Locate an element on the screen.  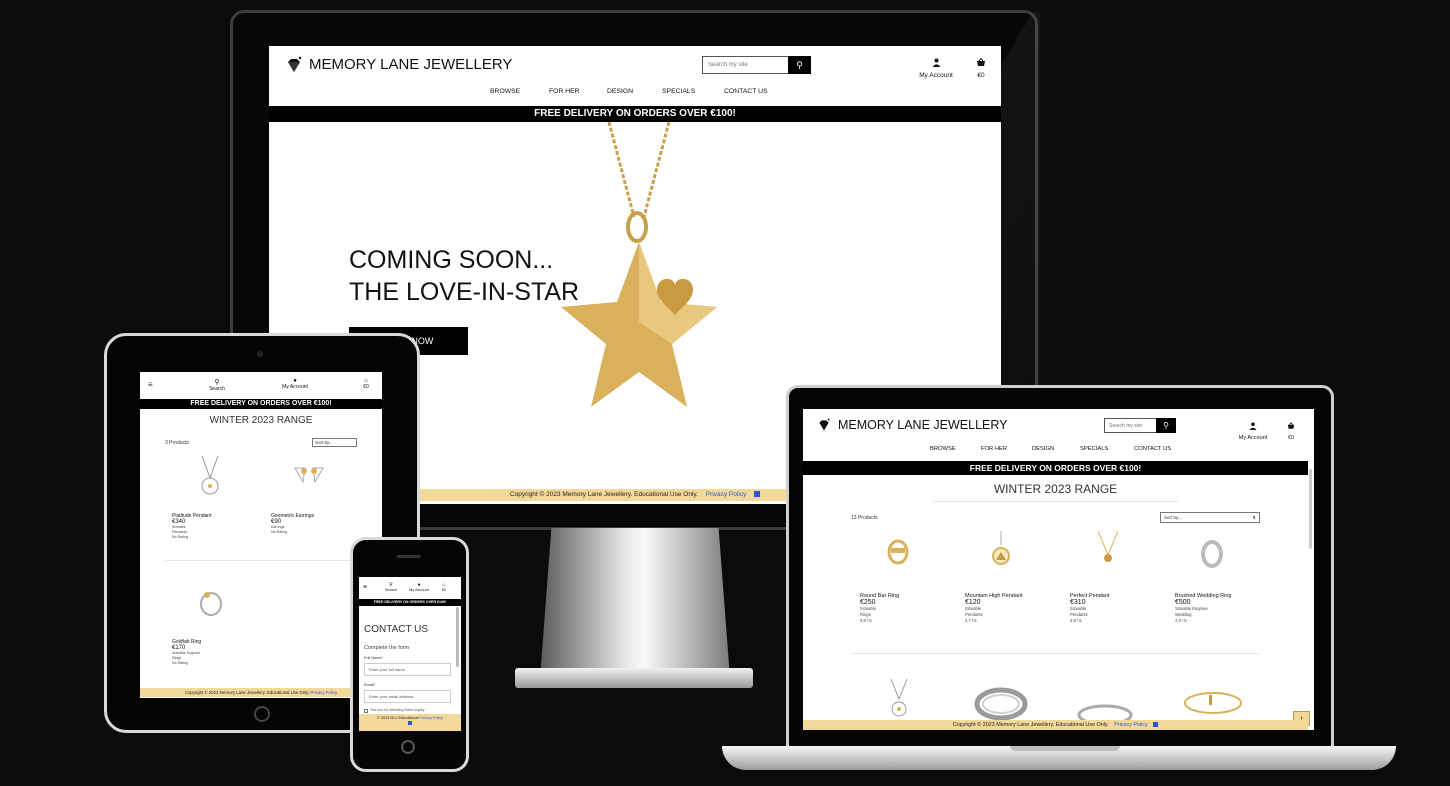
laptop-product-price: €120 is located at coordinates (973, 602).